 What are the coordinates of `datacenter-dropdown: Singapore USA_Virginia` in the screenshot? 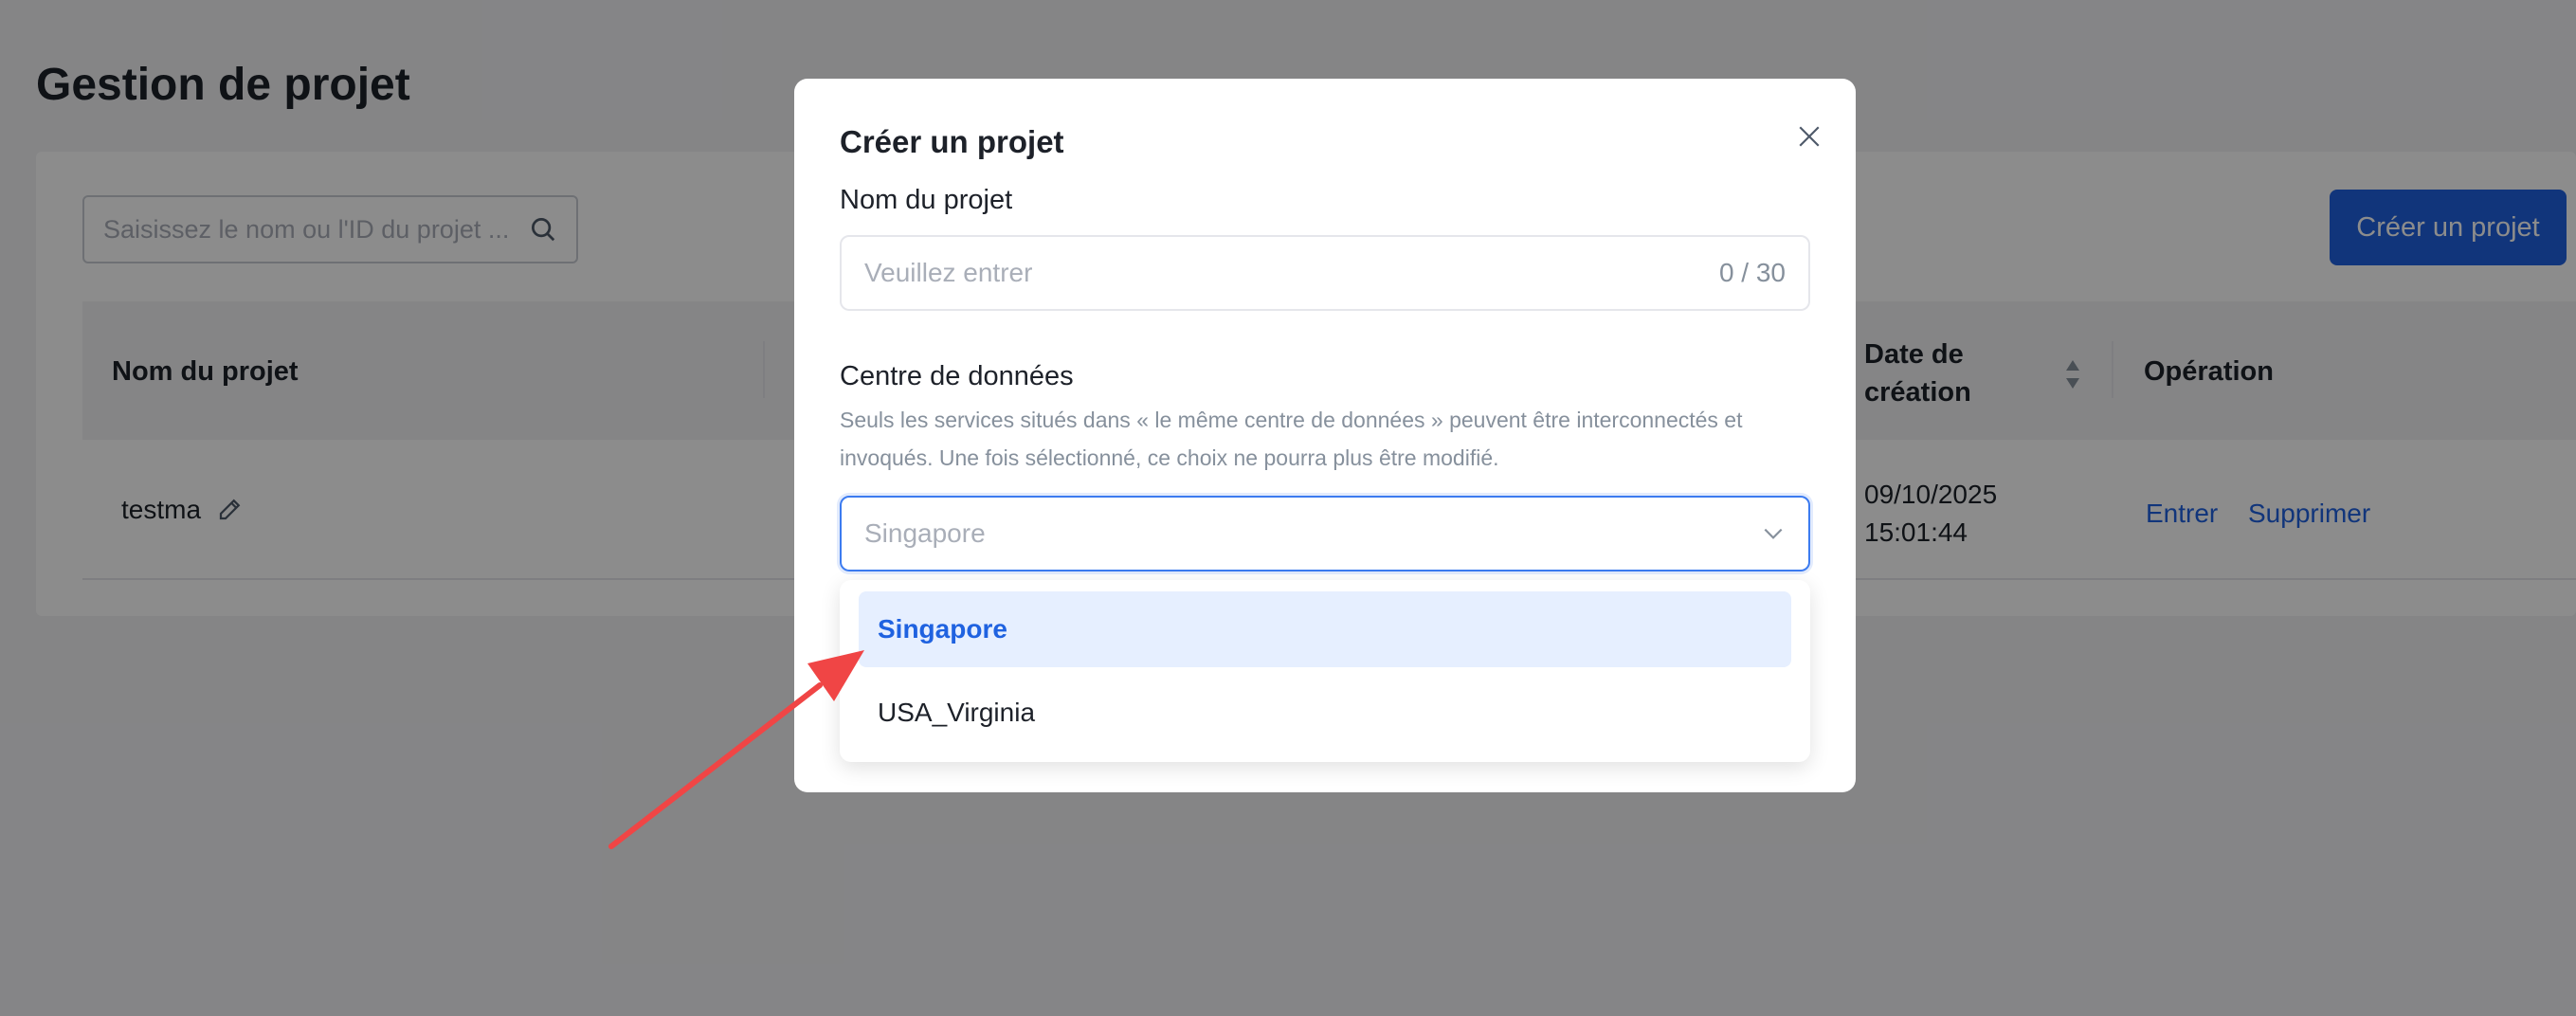 It's located at (1325, 671).